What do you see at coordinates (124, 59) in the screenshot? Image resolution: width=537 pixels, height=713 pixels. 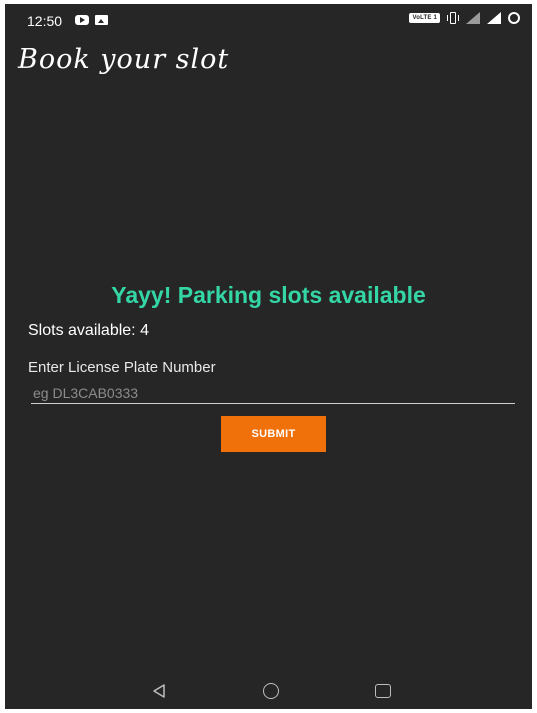 I see `app-title: Book your slot` at bounding box center [124, 59].